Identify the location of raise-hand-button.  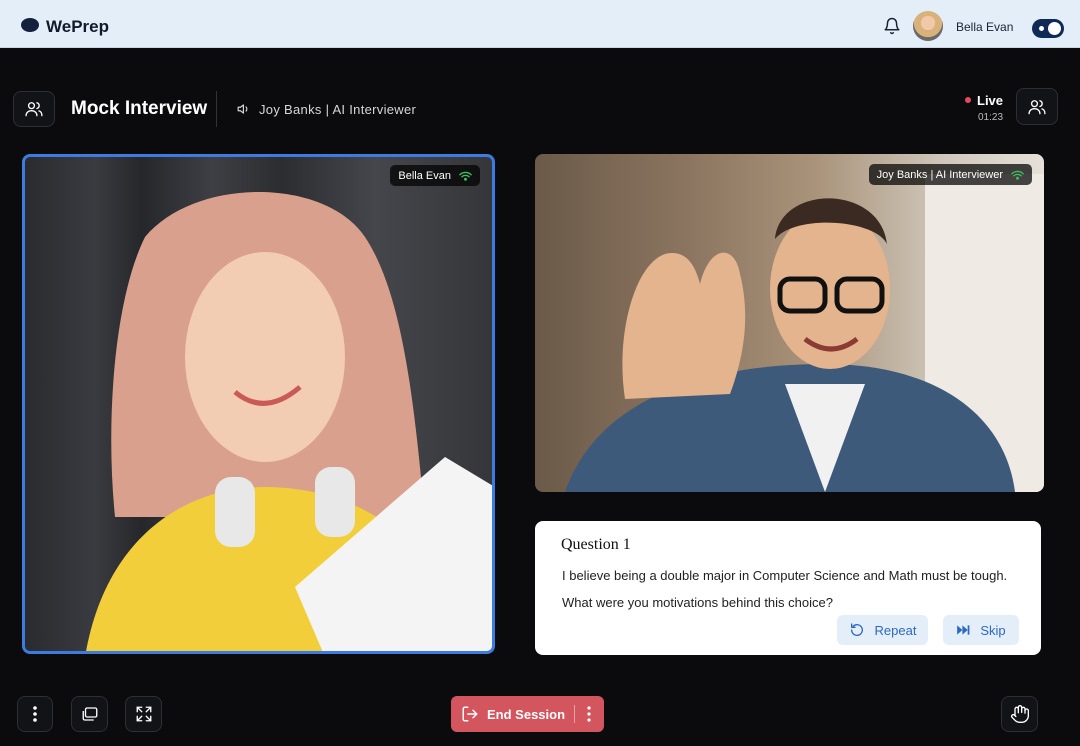
(1019, 714).